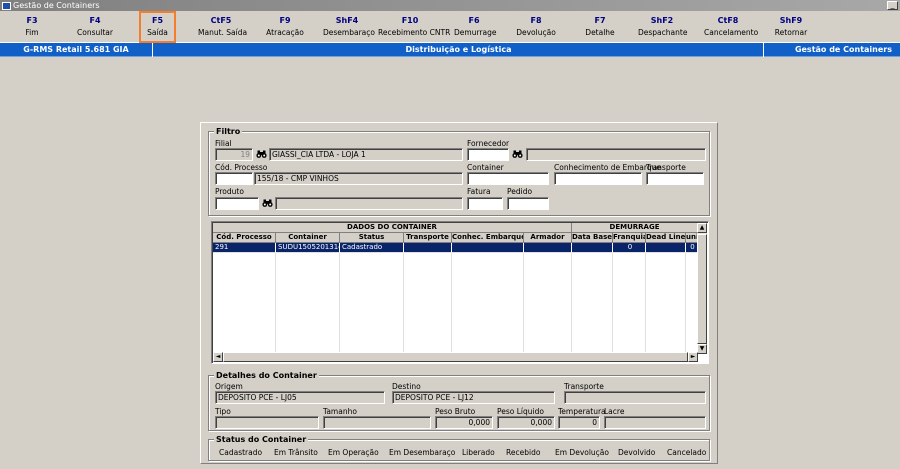 Image resolution: width=900 pixels, height=469 pixels. Describe the element at coordinates (731, 32) in the screenshot. I see `button-label: Cancelamento` at that location.